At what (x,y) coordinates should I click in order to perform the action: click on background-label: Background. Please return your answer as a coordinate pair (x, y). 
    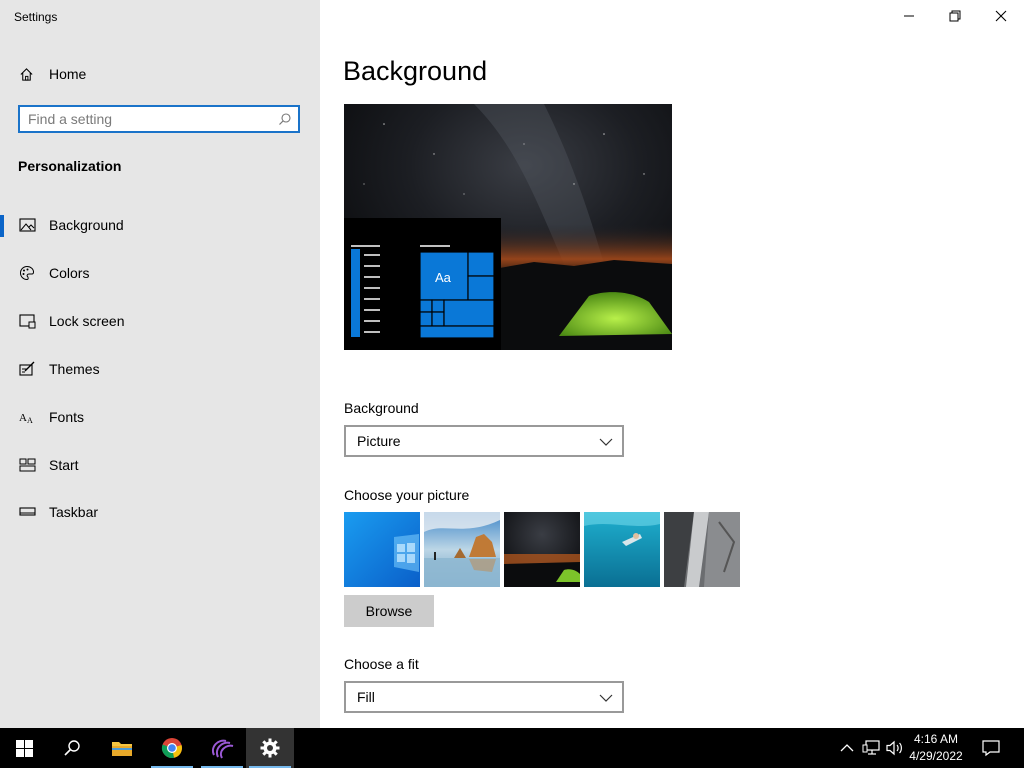
    Looking at the image, I should click on (381, 408).